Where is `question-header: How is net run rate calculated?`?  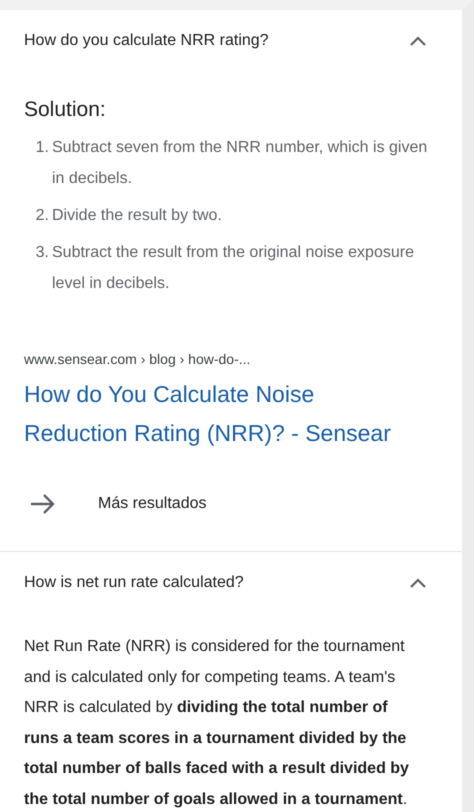 question-header: How is net run rate calculated? is located at coordinates (231, 583).